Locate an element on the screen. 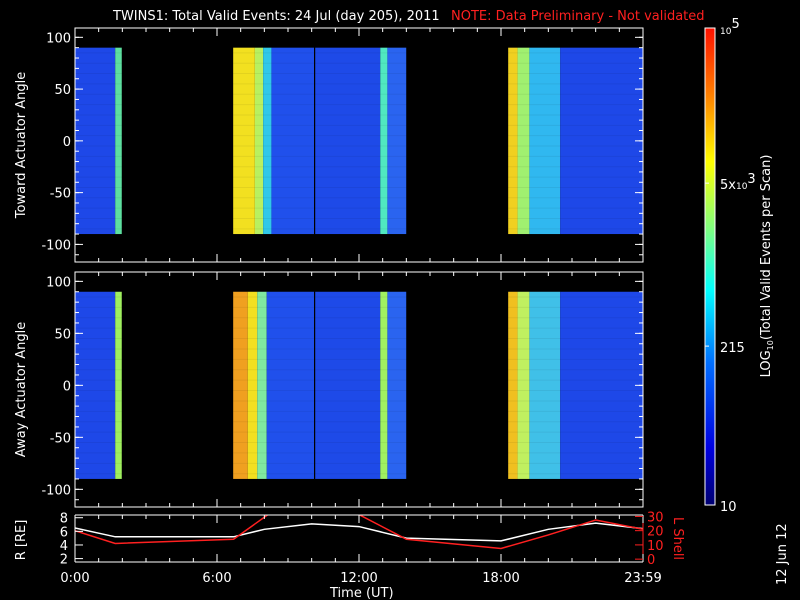 Image resolution: width=800 pixels, height=600 pixels. y-axis-label: Toward Actuator Angle is located at coordinates (21, 145).